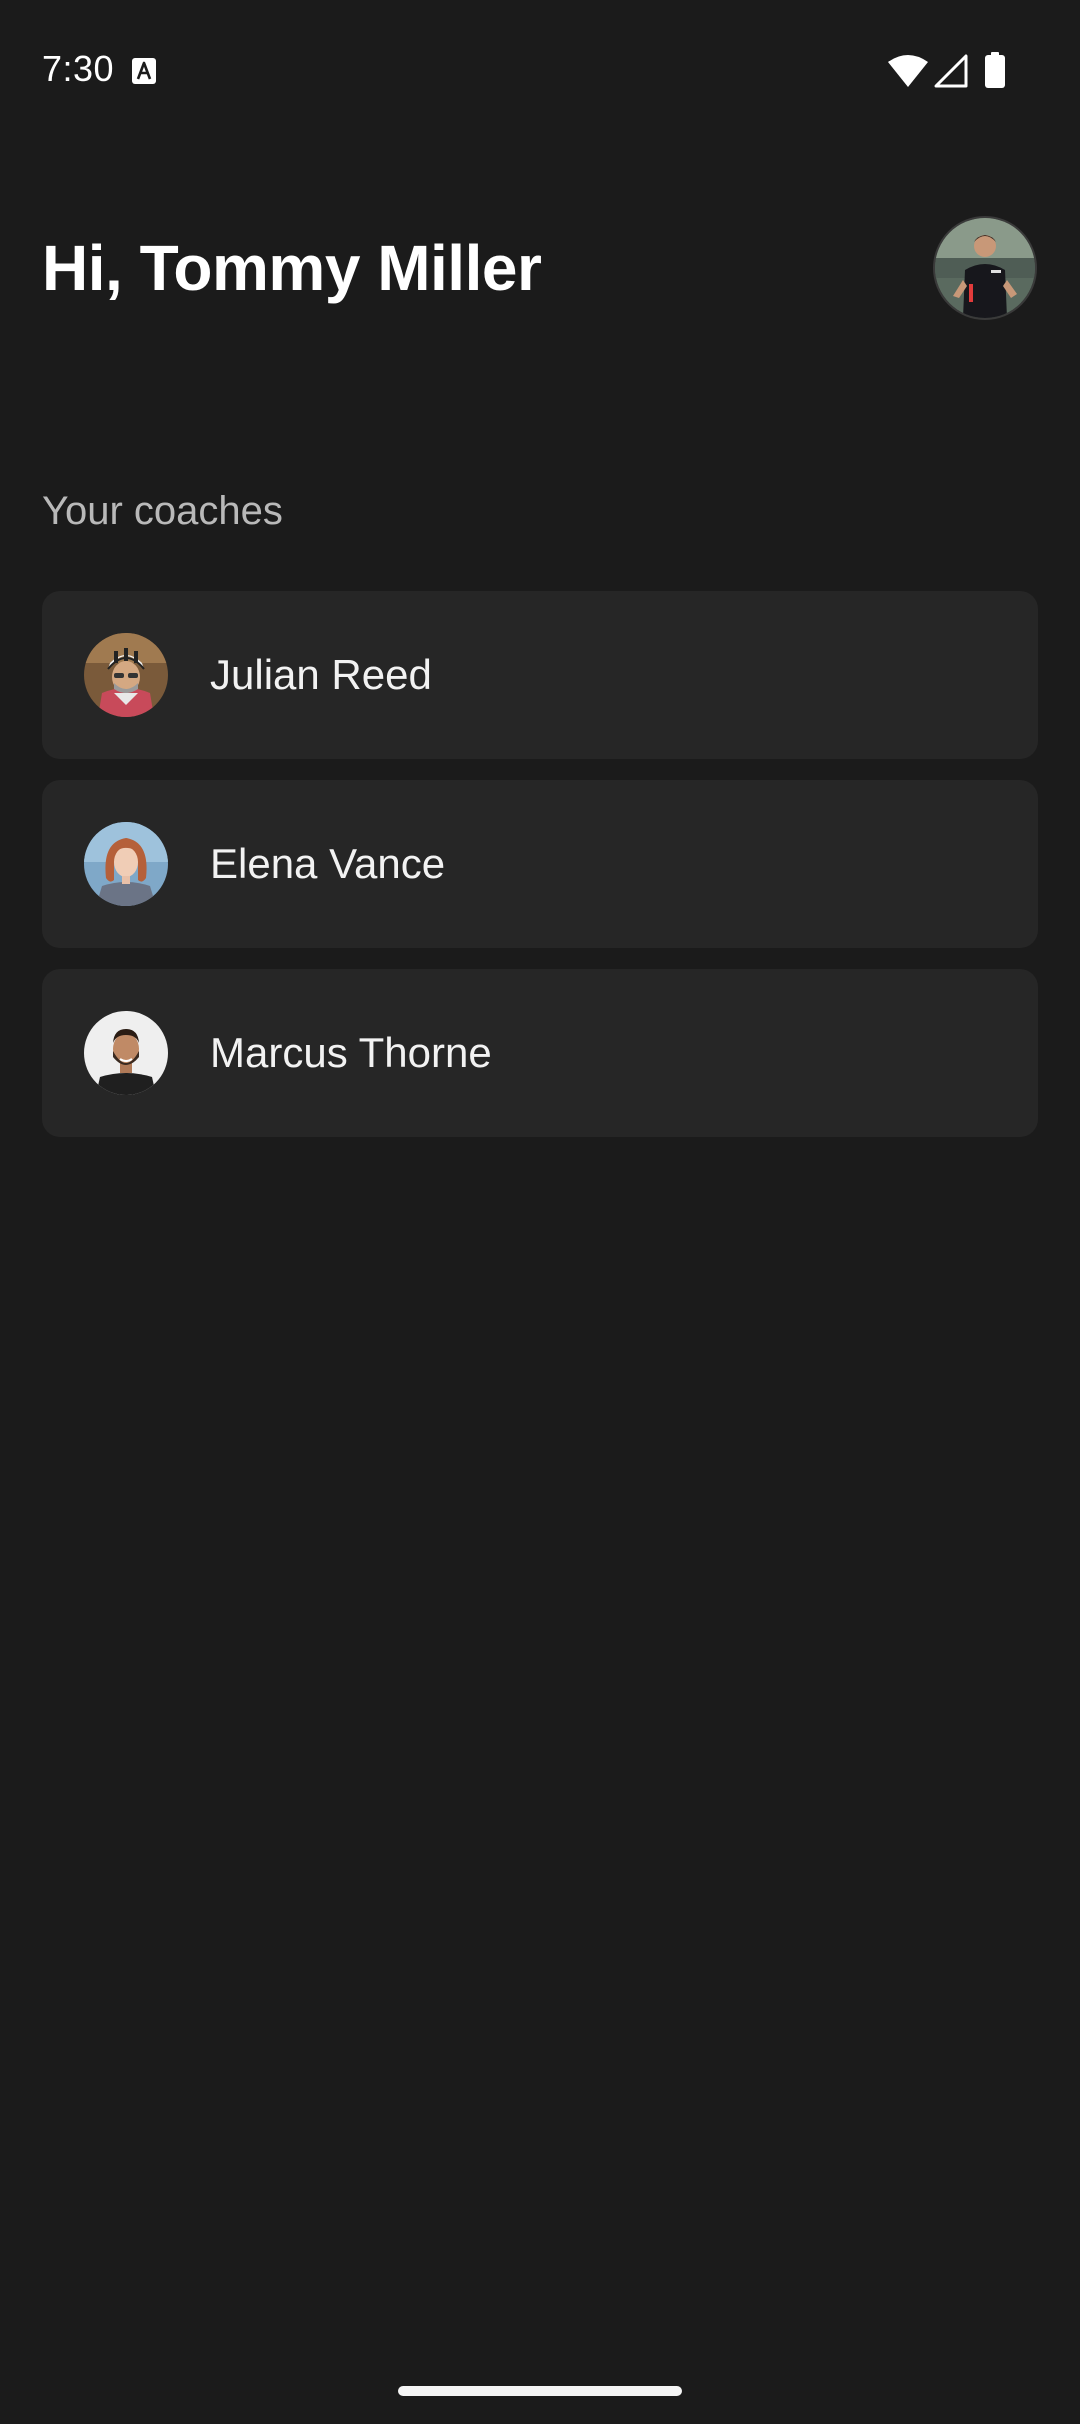  Describe the element at coordinates (540, 2391) in the screenshot. I see `home-indicator` at that location.